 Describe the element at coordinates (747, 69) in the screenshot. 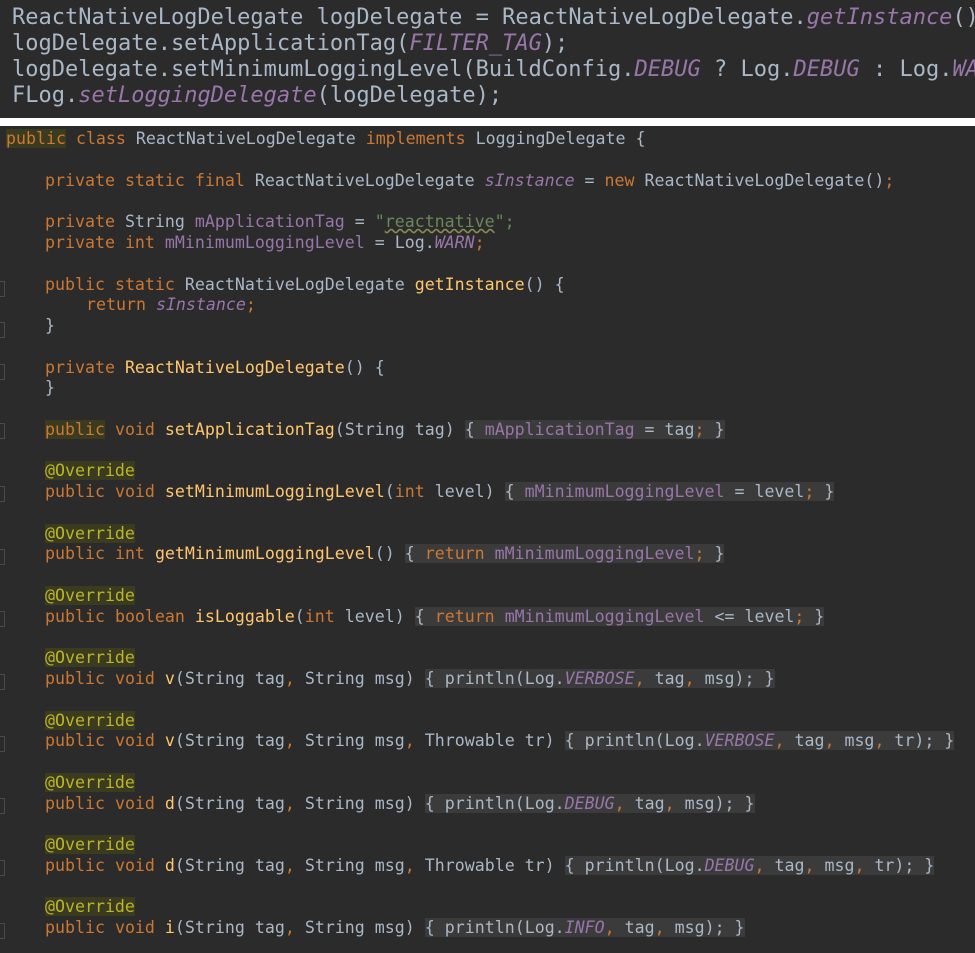

I see `snippet-token: ? Log.` at that location.